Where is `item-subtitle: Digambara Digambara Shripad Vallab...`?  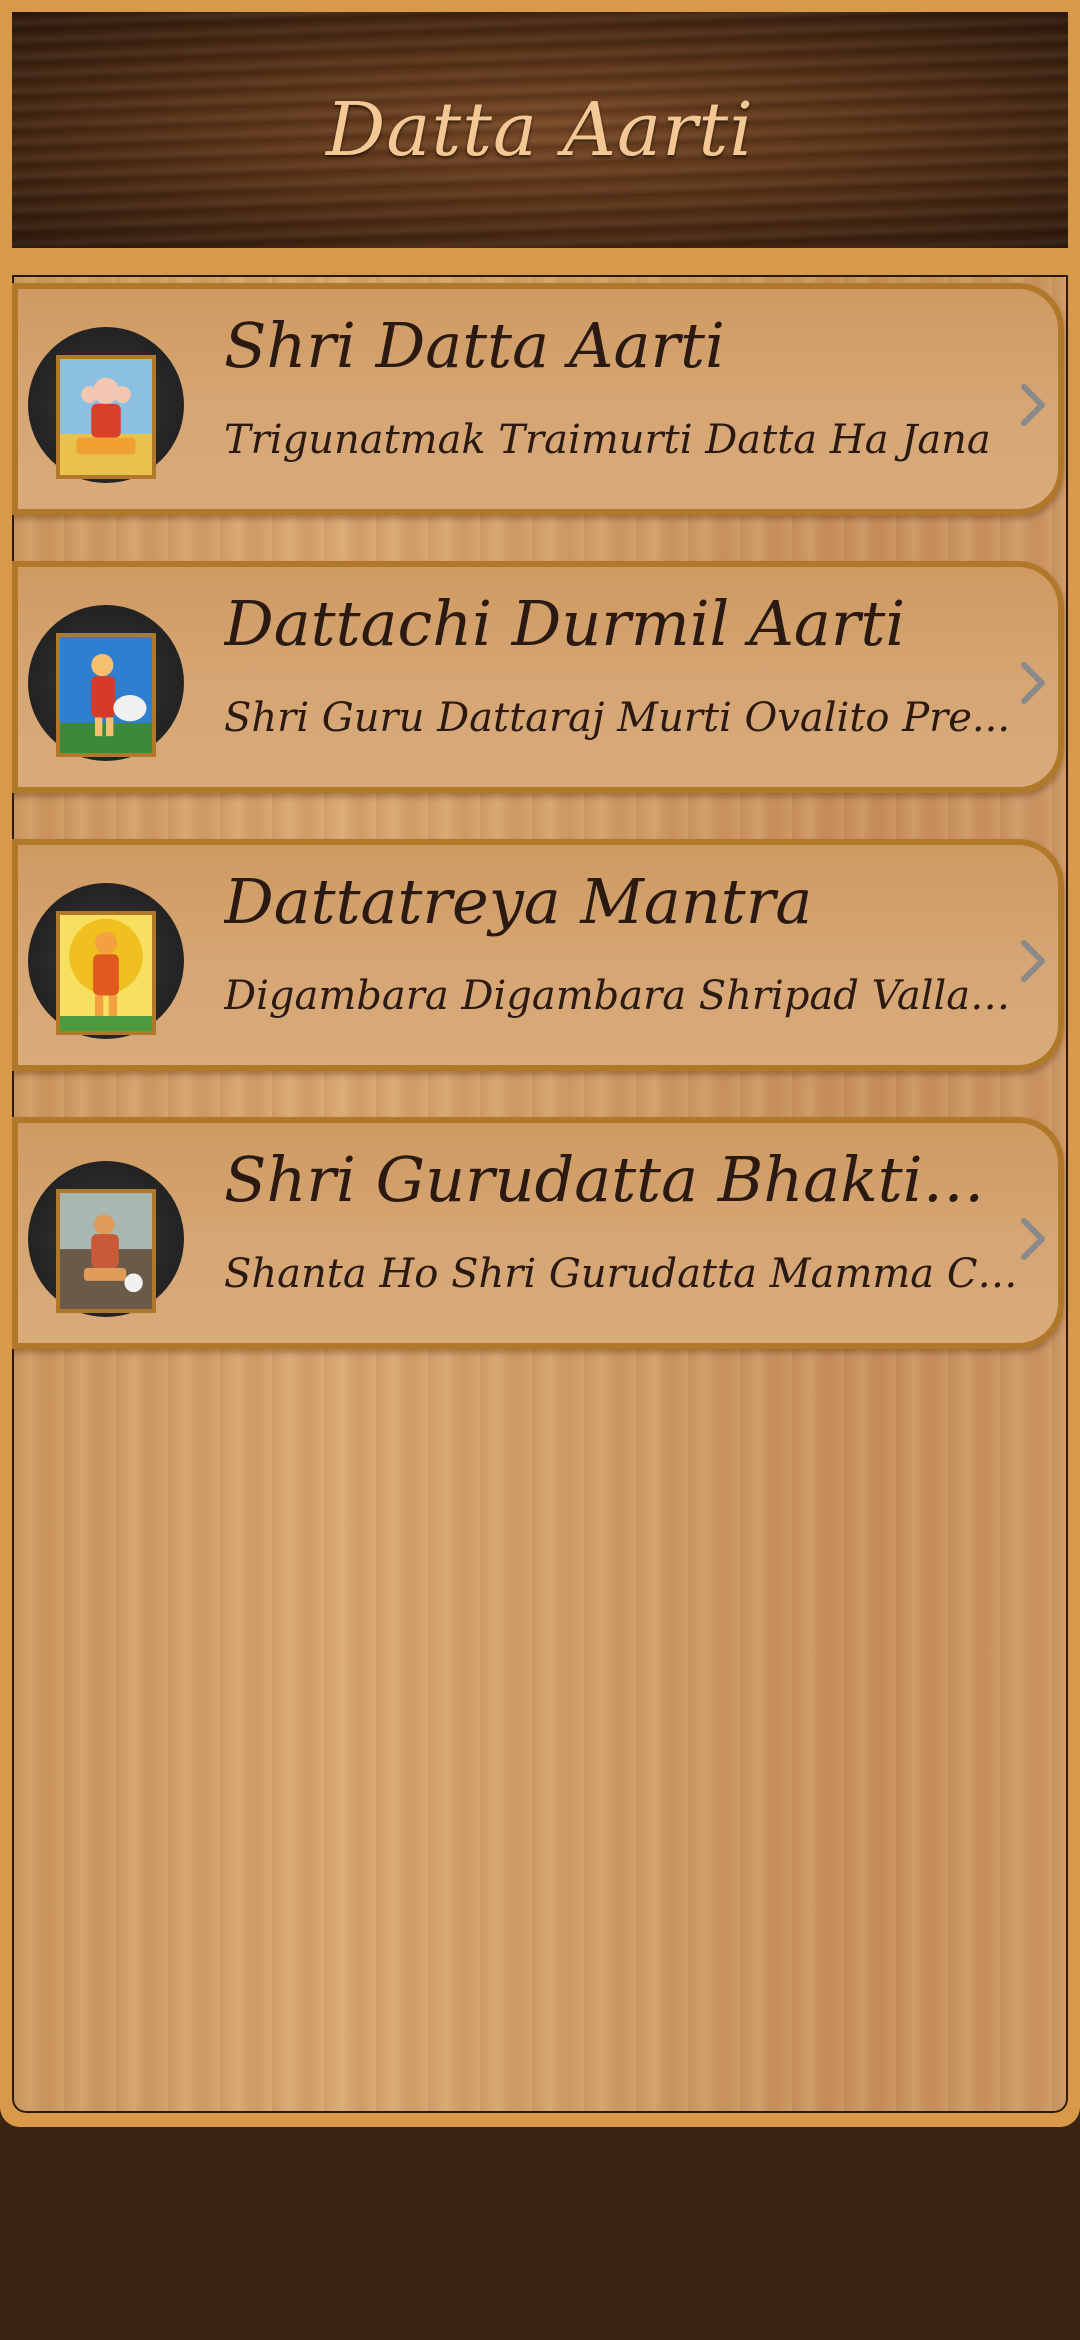 item-subtitle: Digambara Digambara Shripad Vallab... is located at coordinates (624, 996).